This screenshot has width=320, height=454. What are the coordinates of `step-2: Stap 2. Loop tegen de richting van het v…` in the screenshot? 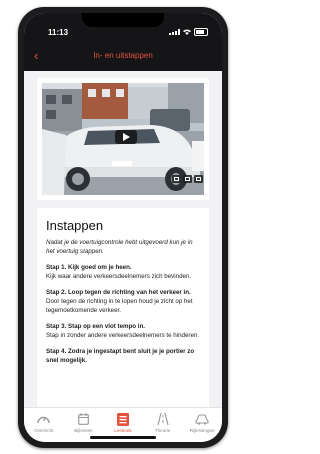 It's located at (123, 302).